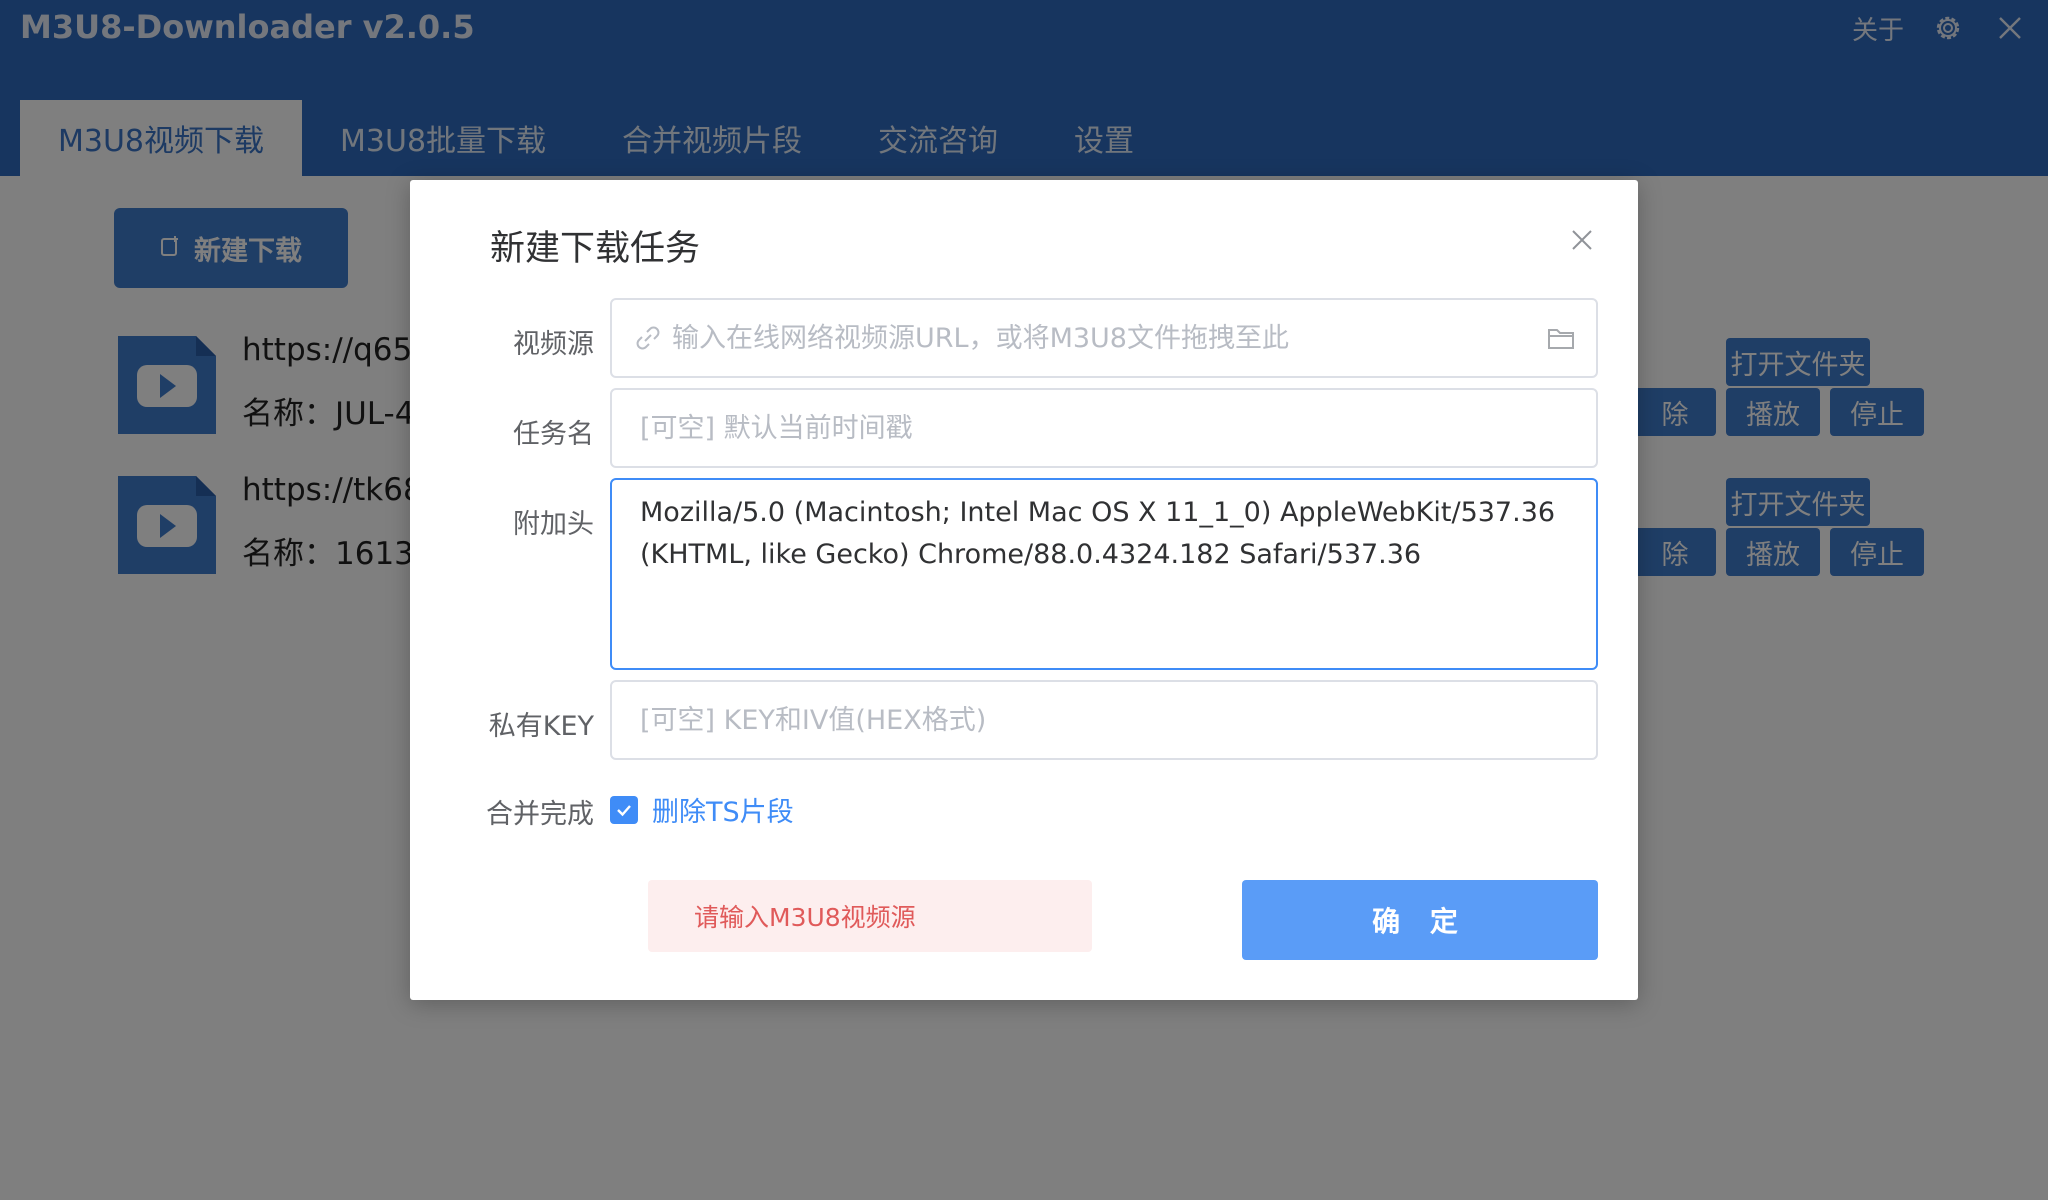 The image size is (2048, 1200). I want to click on folder-icon, so click(1561, 338).